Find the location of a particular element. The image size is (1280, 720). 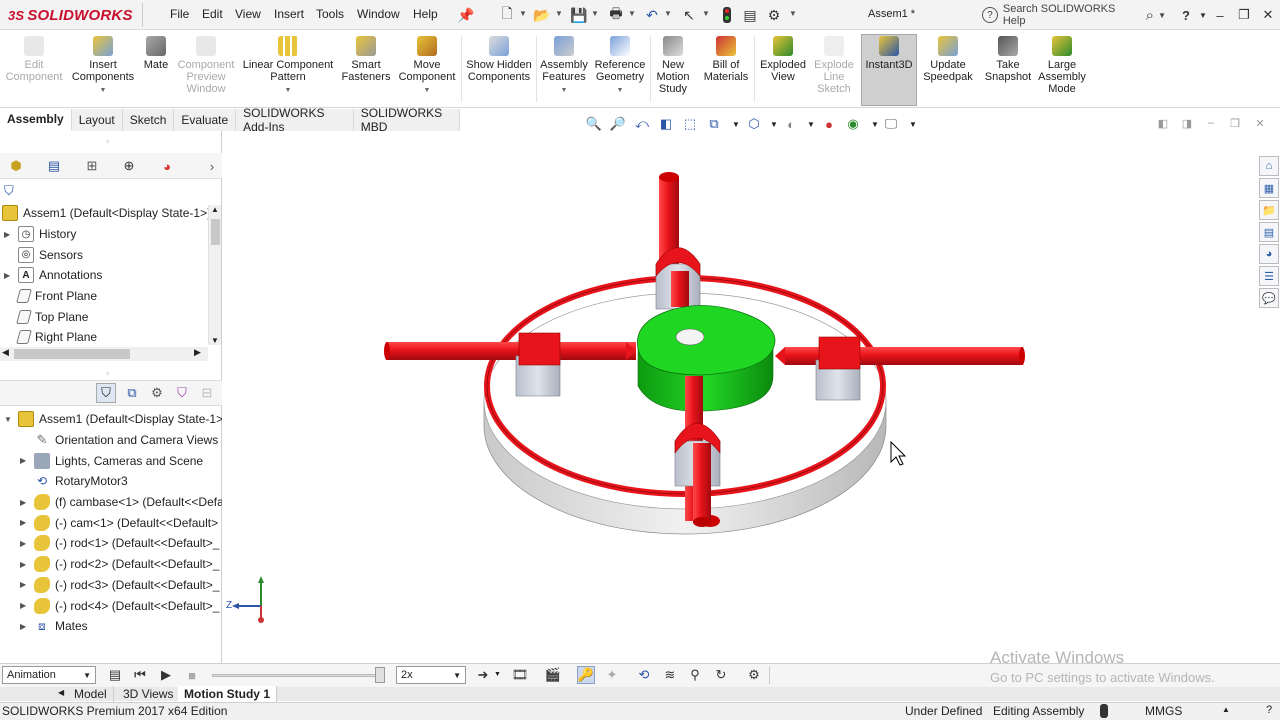

motion-item-cambase: ▶ (f) cambase<1> (Default<<Defa is located at coordinates (111, 502).